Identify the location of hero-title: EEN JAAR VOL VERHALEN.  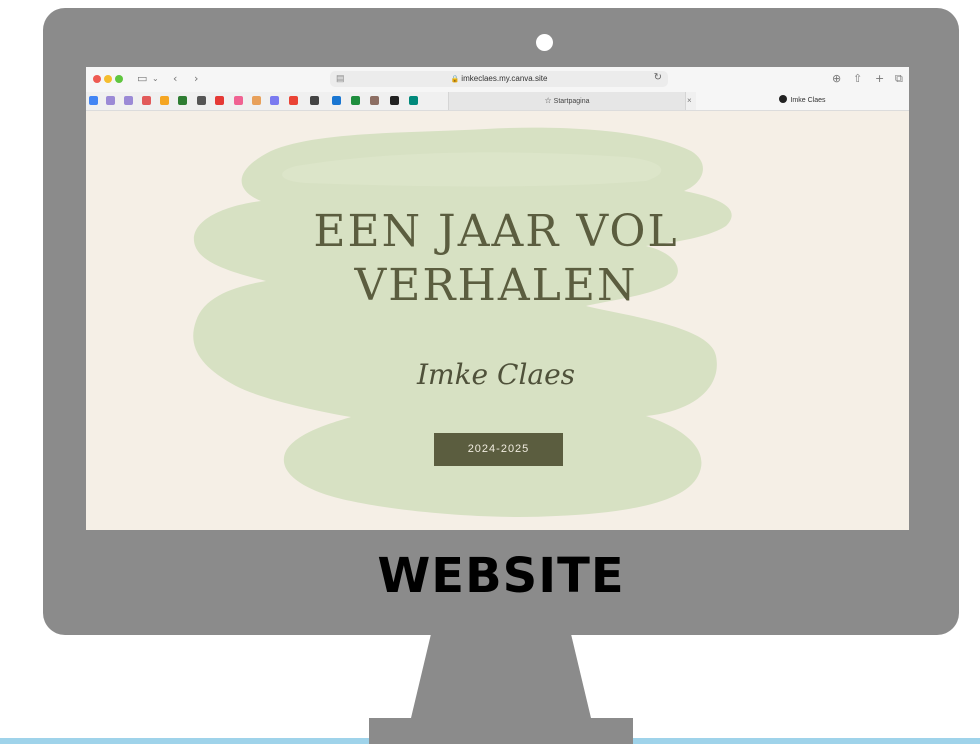
(496, 259).